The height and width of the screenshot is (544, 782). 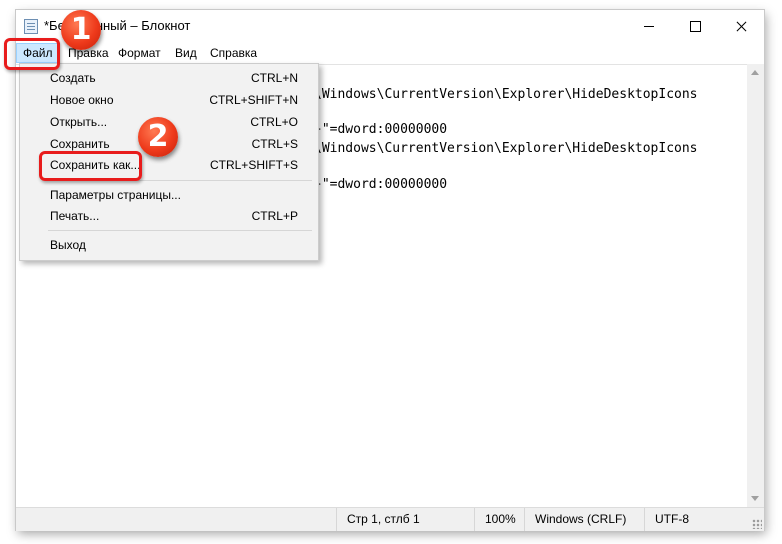 I want to click on menu-format: Формат, so click(x=139, y=53).